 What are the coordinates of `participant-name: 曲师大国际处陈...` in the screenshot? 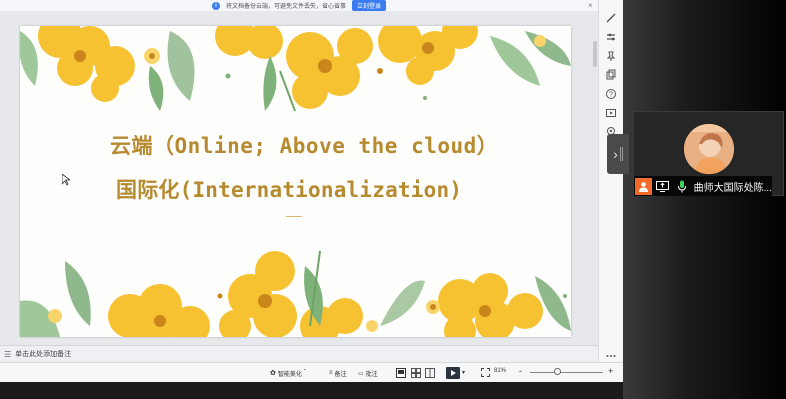 It's located at (732, 188).